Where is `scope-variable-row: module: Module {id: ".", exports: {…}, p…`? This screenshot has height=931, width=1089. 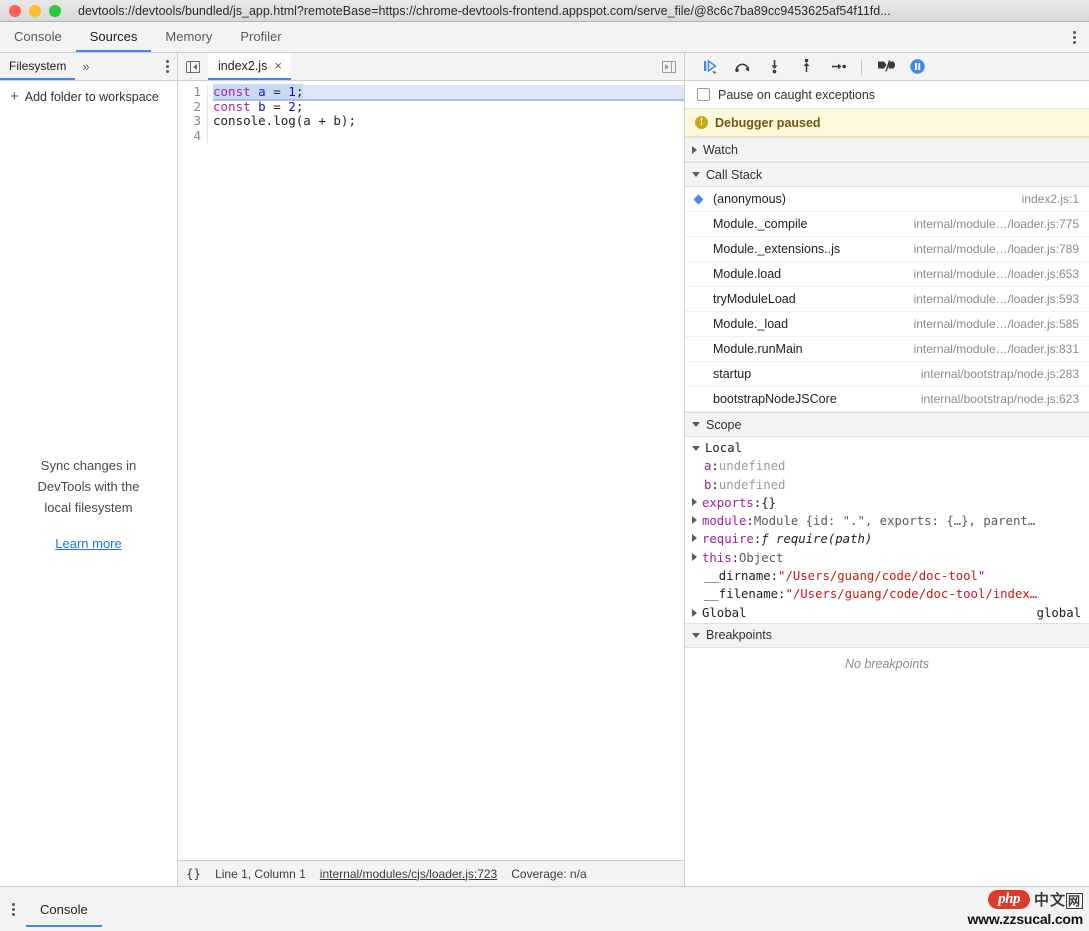
scope-variable-row: module: Module {id: ".", exports: {…}, p… is located at coordinates (887, 521).